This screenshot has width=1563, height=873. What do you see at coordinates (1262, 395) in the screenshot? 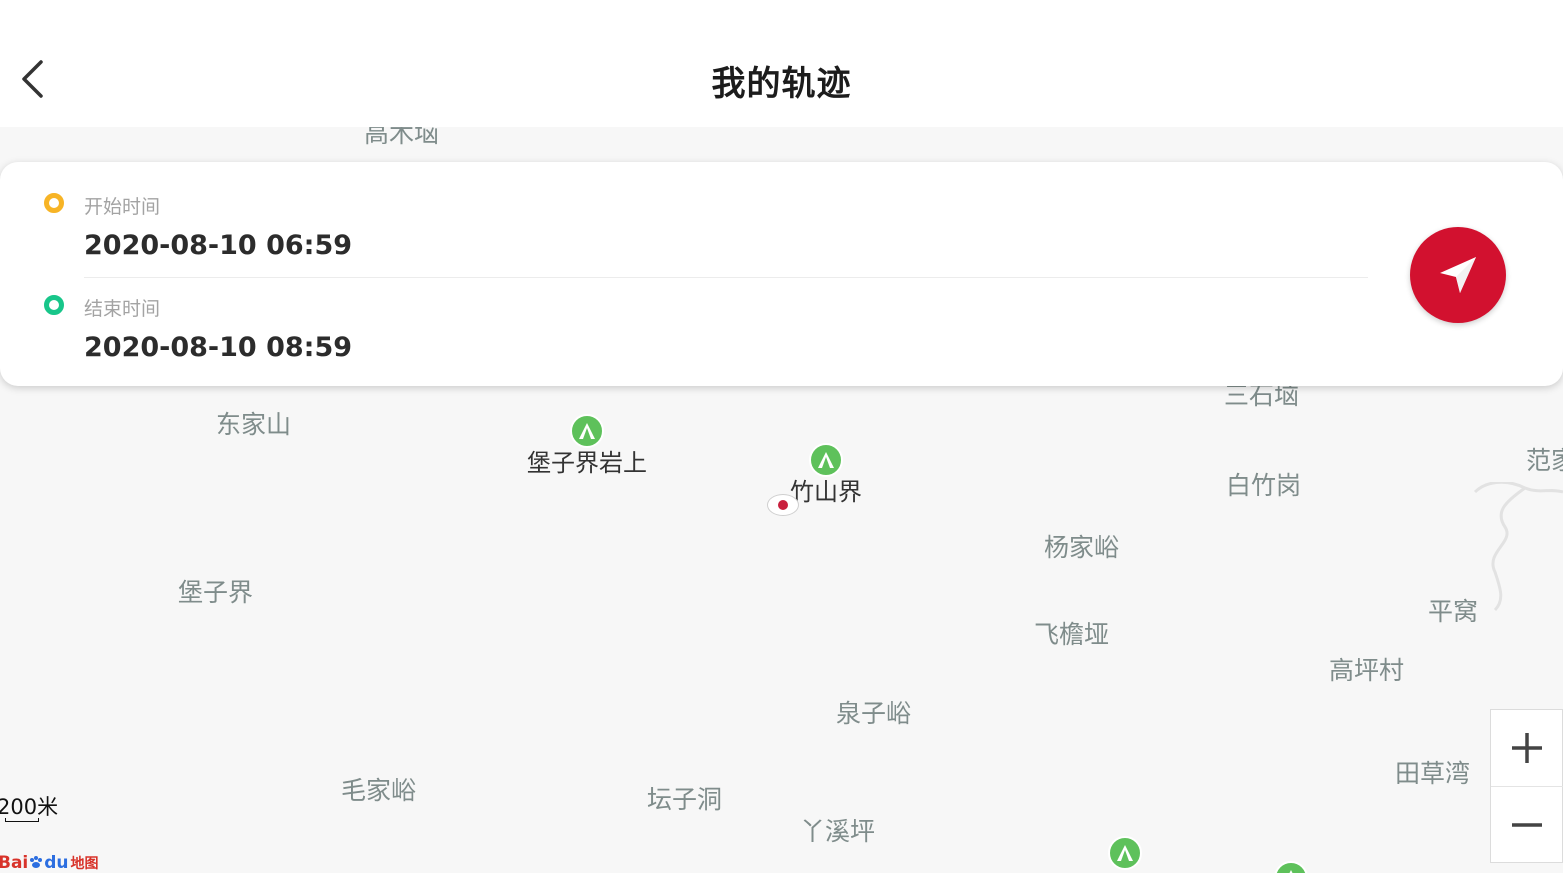
I see `map-place-label: 三石垴` at bounding box center [1262, 395].